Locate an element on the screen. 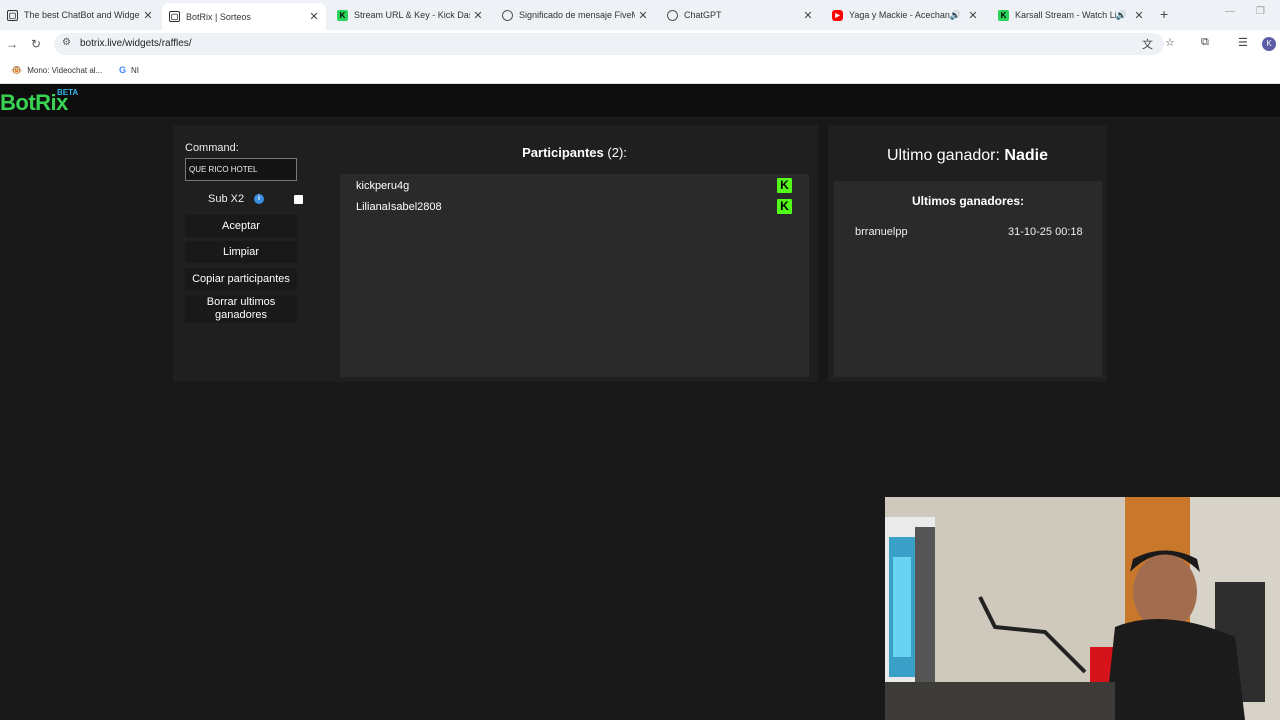 Image resolution: width=1280 pixels, height=720 pixels. address-toolbar: → ↻ ⚙ botrix.live/widgets/raffles/ 文 ☆ is located at coordinates (640, 44).